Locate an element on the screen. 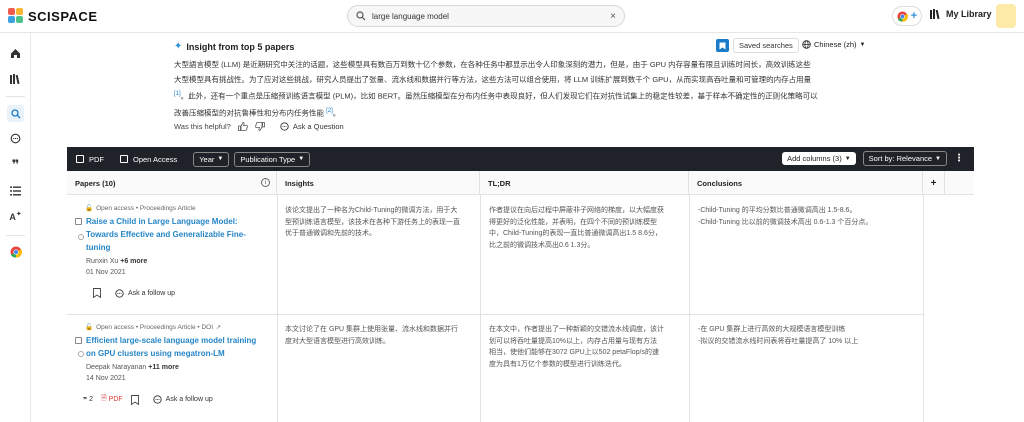 The height and width of the screenshot is (422, 1024). ask-question-button: Ask a Question is located at coordinates (312, 126).